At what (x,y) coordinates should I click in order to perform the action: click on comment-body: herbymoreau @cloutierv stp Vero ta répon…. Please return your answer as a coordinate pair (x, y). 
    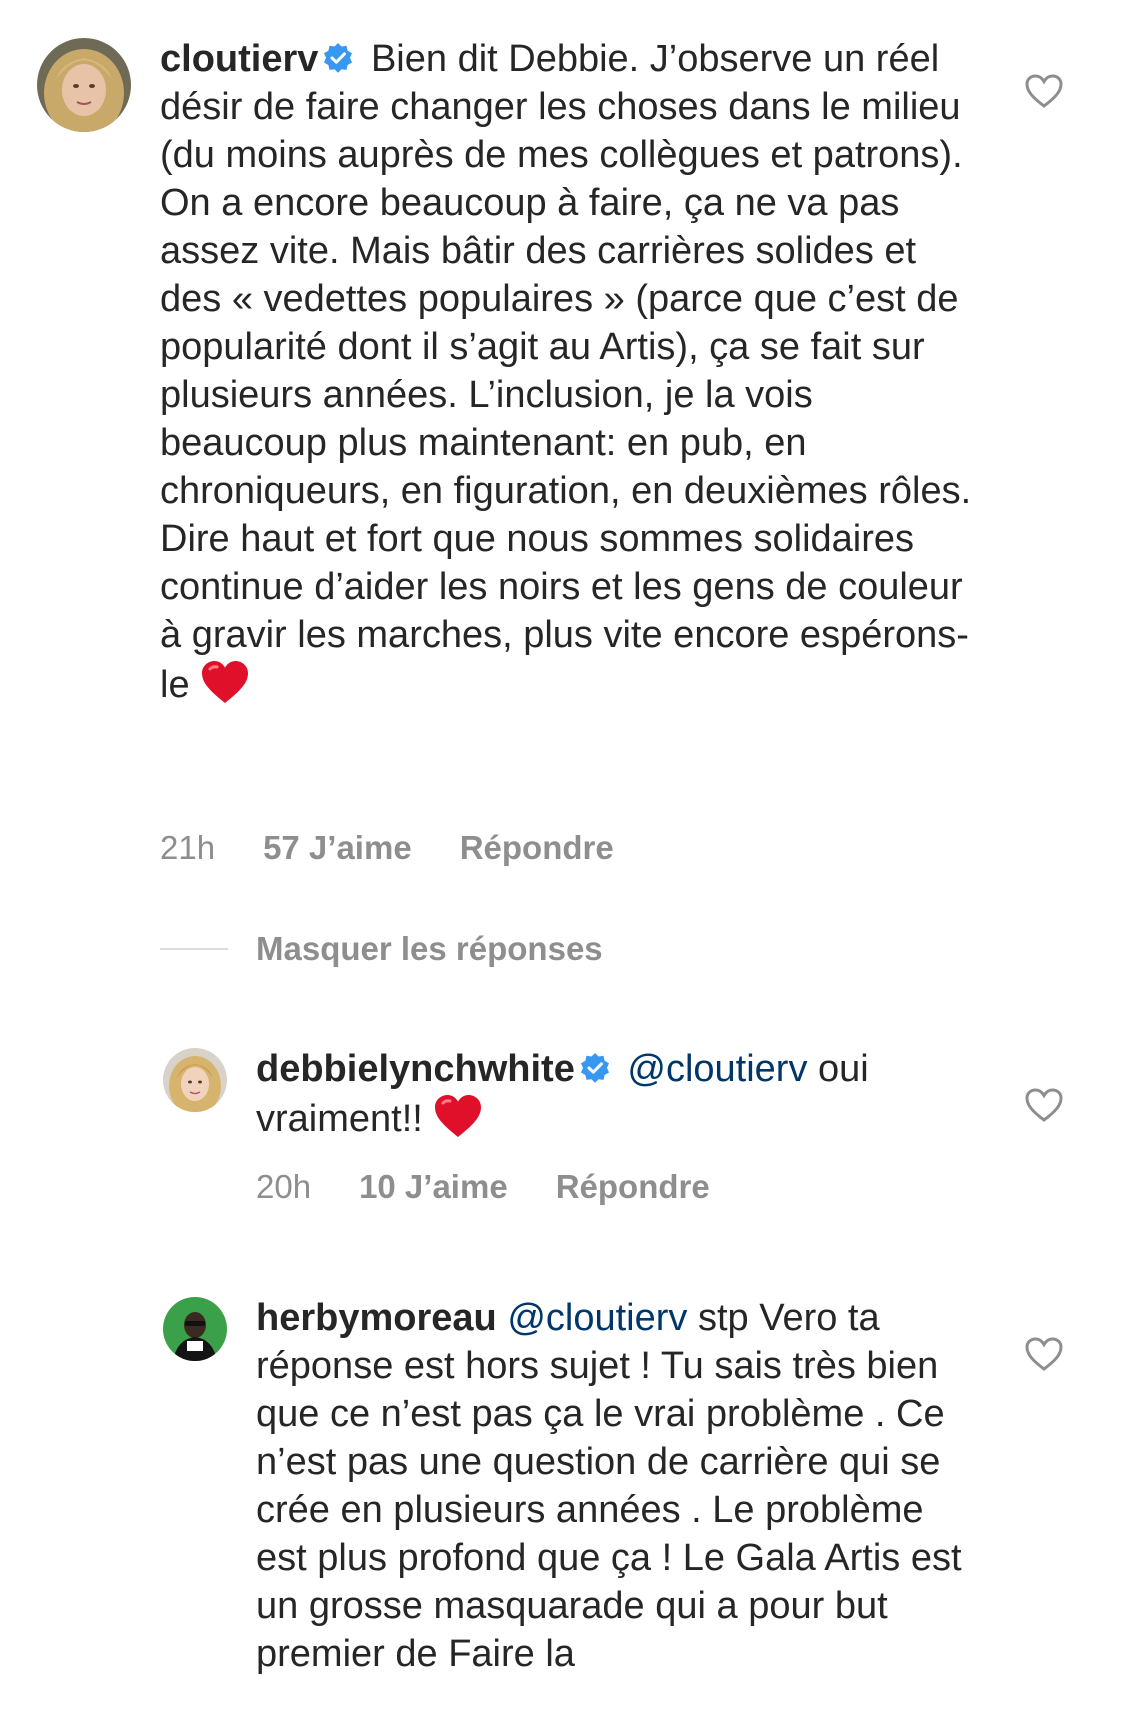
    Looking at the image, I should click on (616, 1486).